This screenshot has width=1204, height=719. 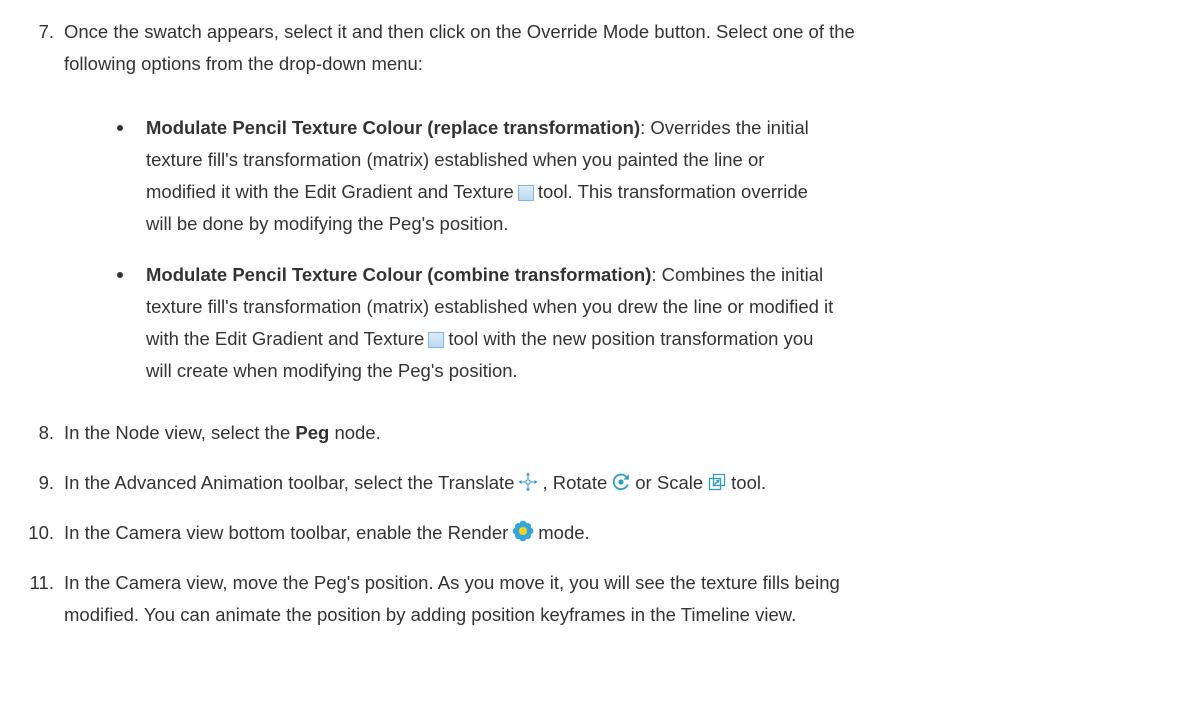 I want to click on step-text: In the Node view, select the Peg node., so click(x=629, y=433).